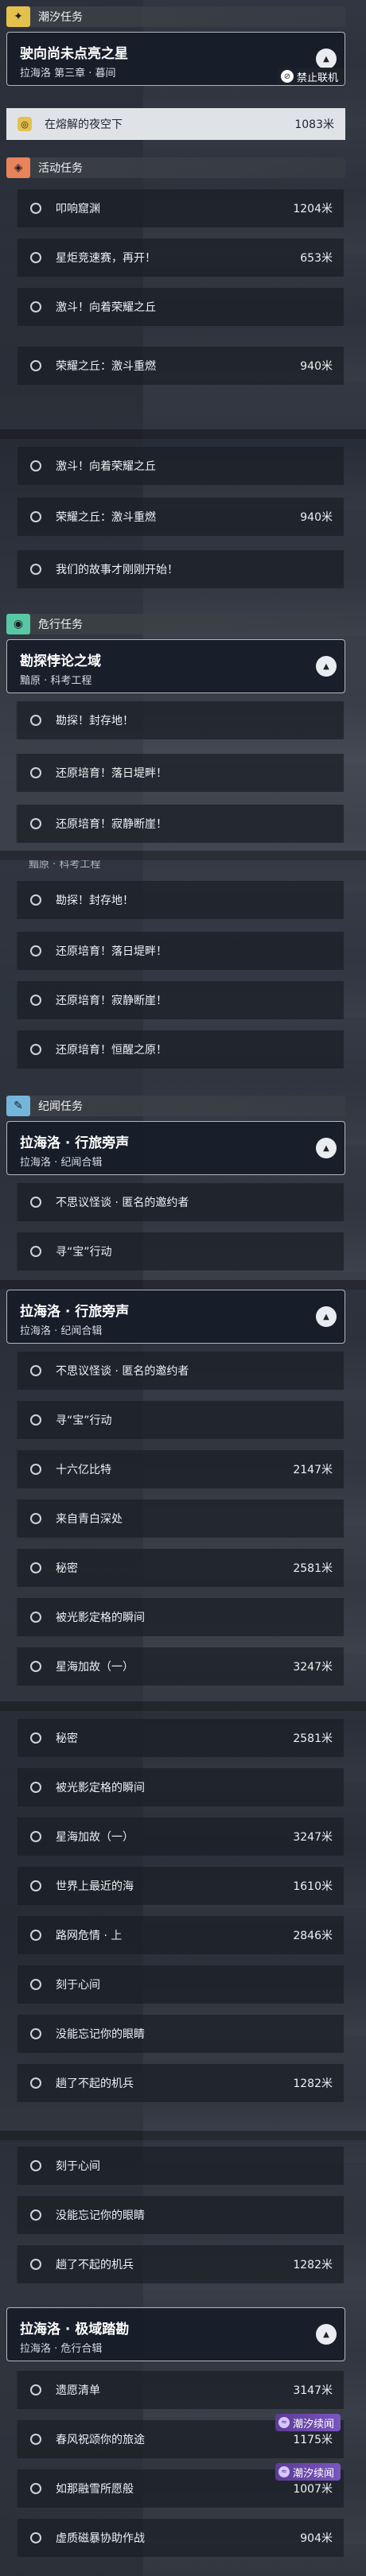  What do you see at coordinates (61, 1331) in the screenshot?
I see `quest-subtitle: 拉海洛 · 纪闻合辑` at bounding box center [61, 1331].